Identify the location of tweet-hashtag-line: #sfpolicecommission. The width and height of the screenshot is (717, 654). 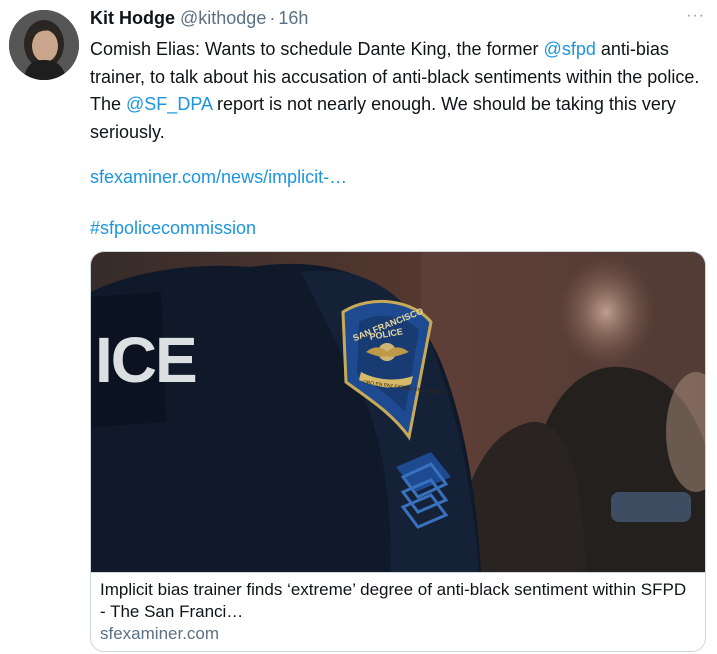
(173, 228).